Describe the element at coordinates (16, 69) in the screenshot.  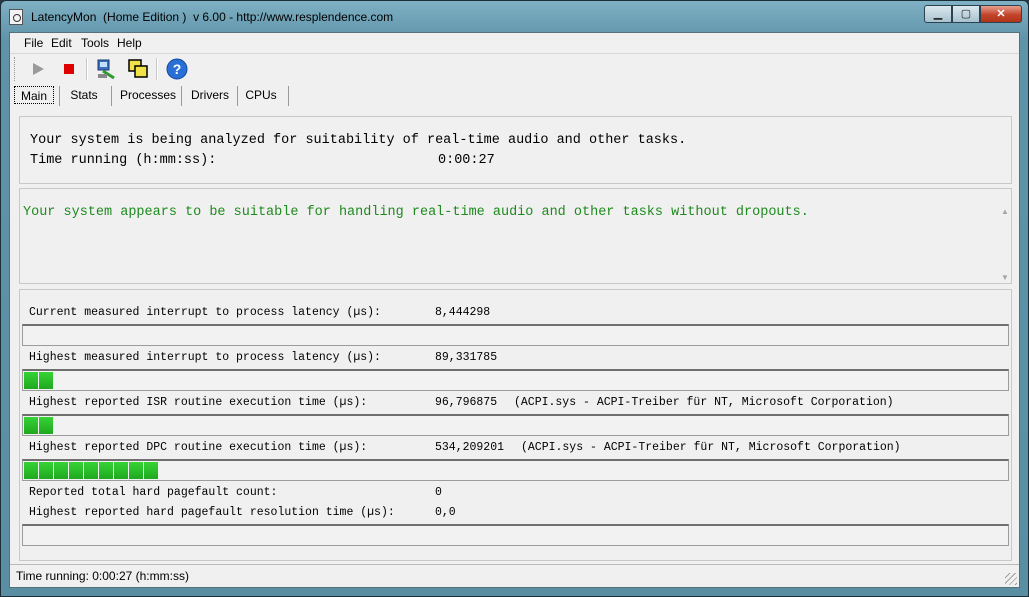
I see `toolbar-grip` at that location.